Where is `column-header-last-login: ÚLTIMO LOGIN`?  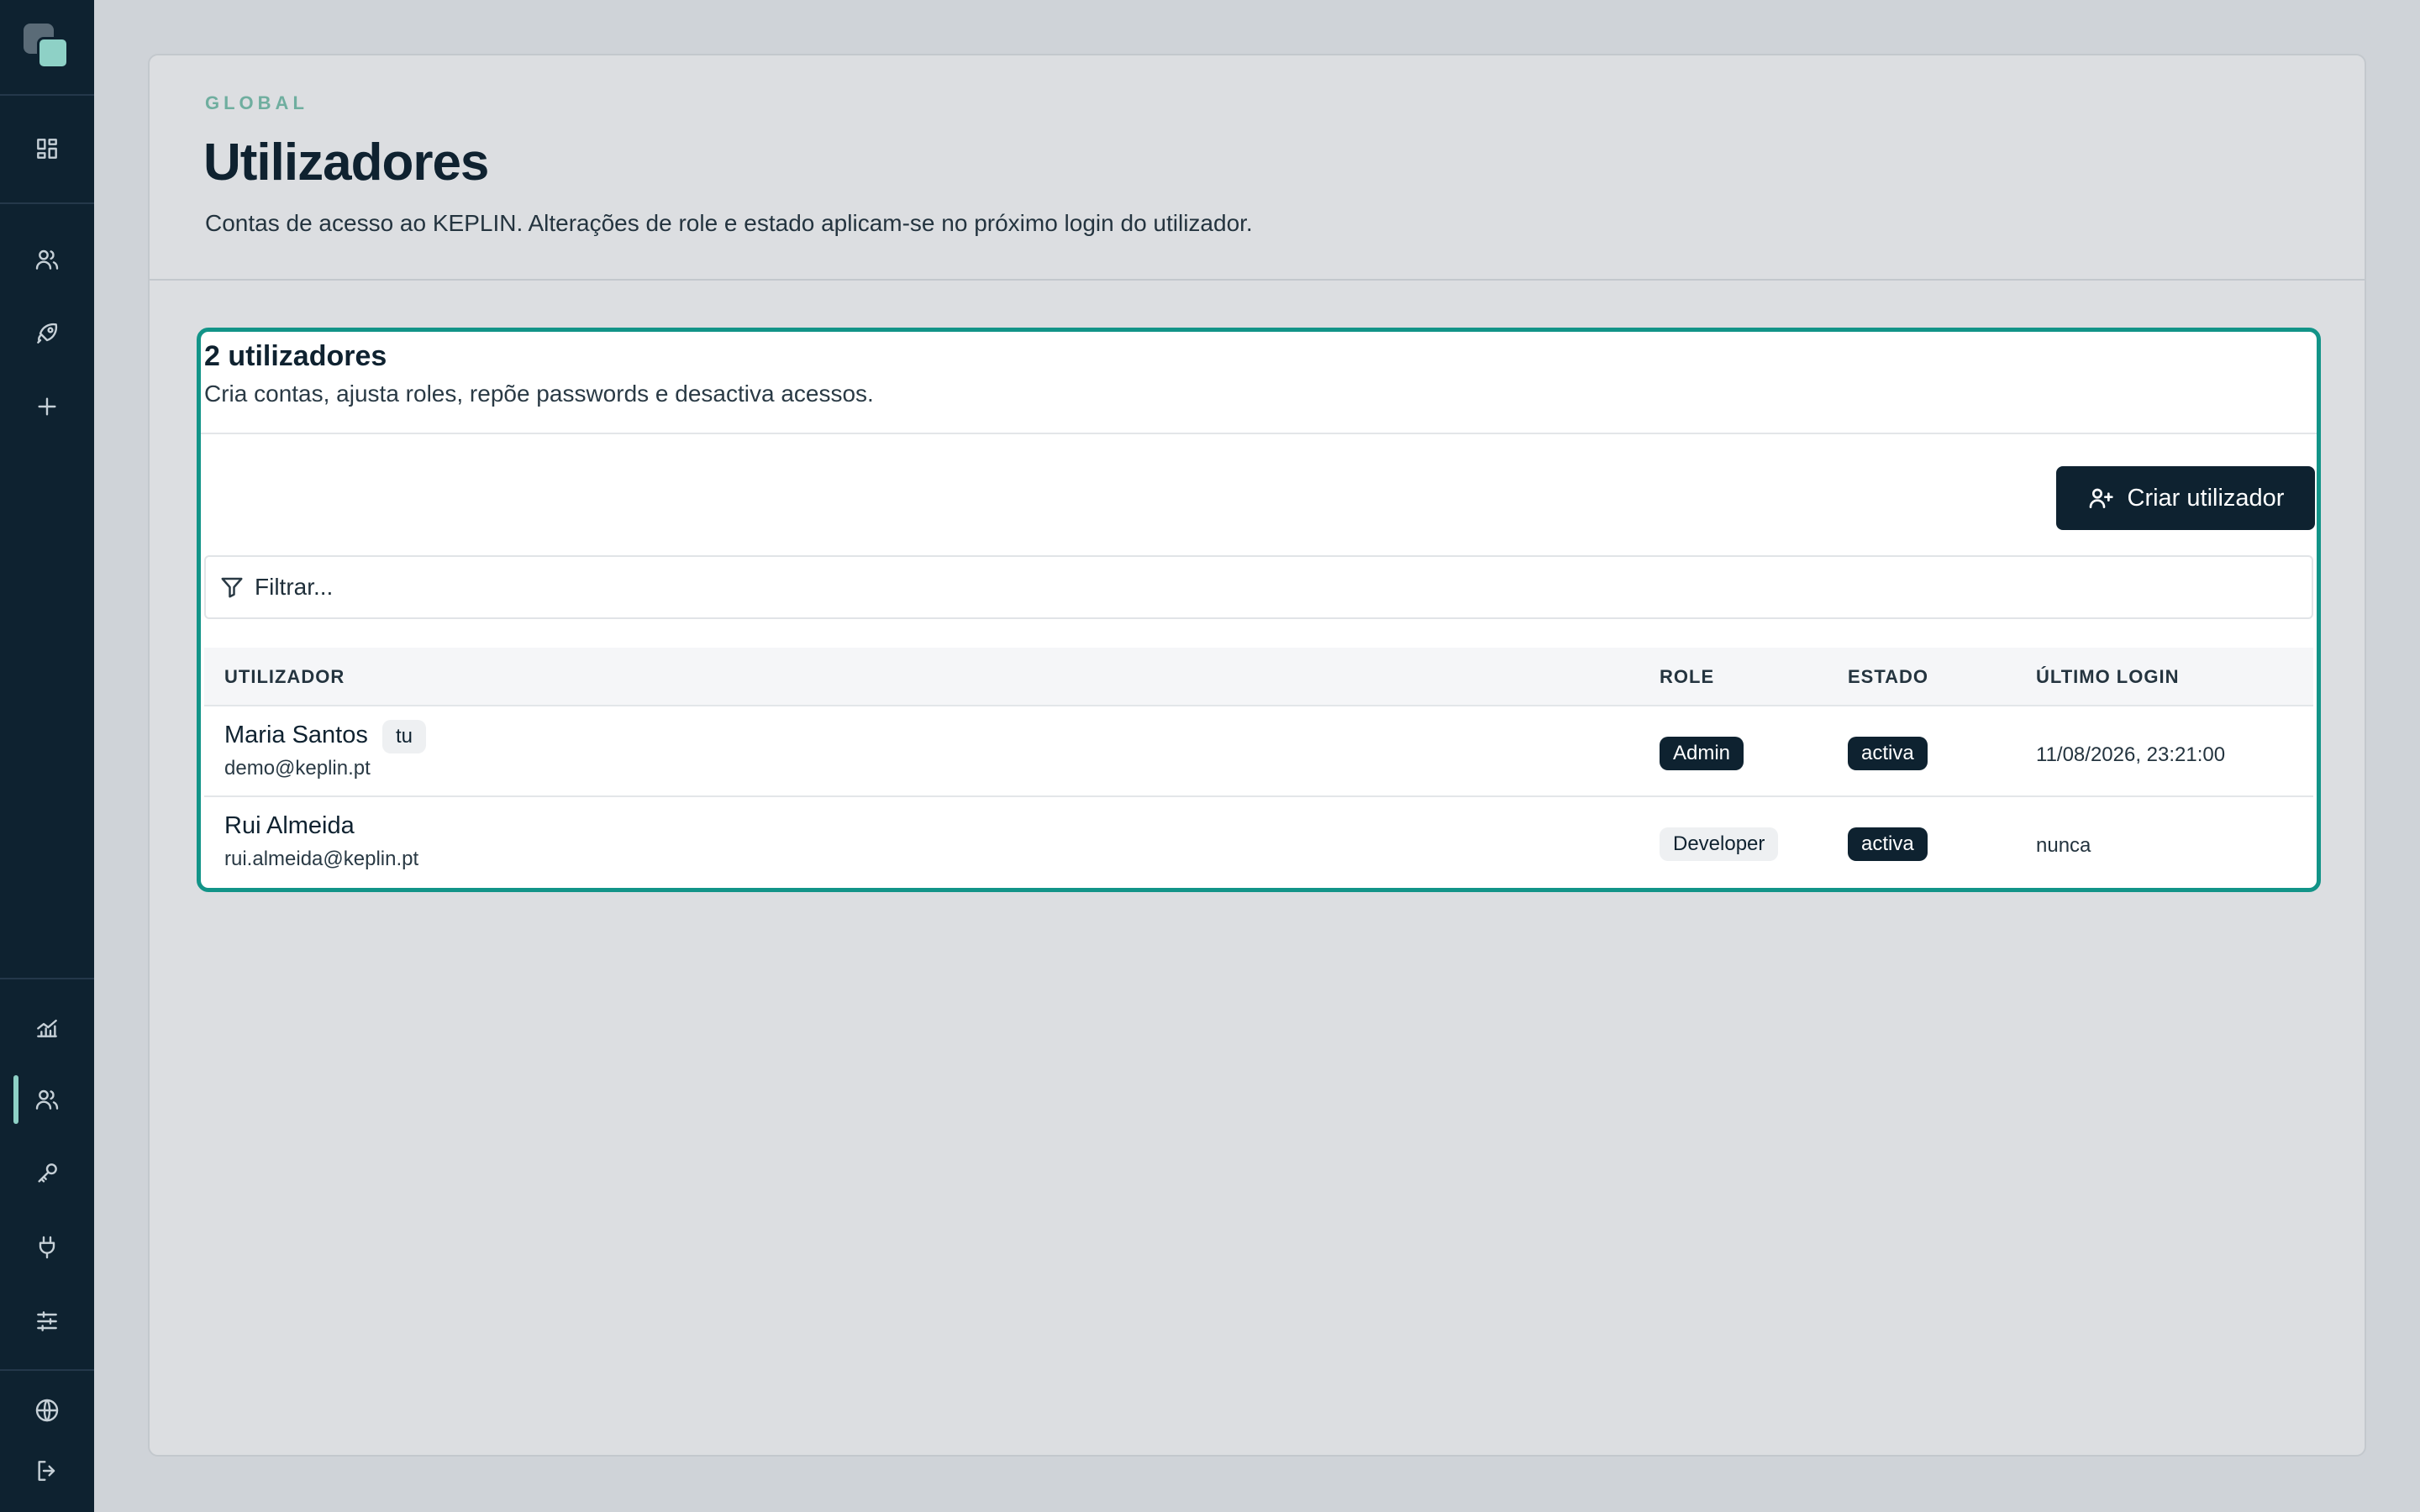
column-header-last-login: ÚLTIMO LOGIN is located at coordinates (2107, 677).